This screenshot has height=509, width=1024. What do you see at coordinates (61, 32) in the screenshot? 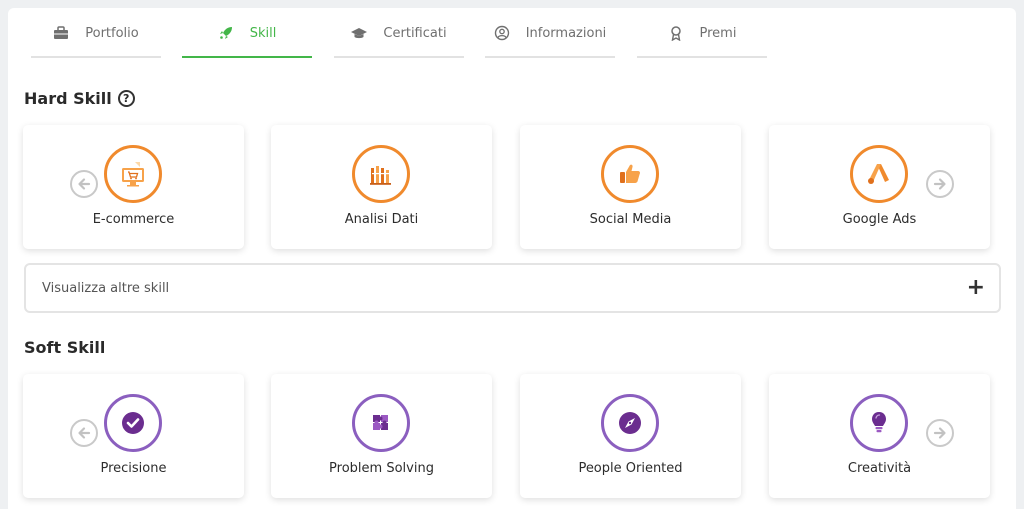
I see `briefcase-icon` at bounding box center [61, 32].